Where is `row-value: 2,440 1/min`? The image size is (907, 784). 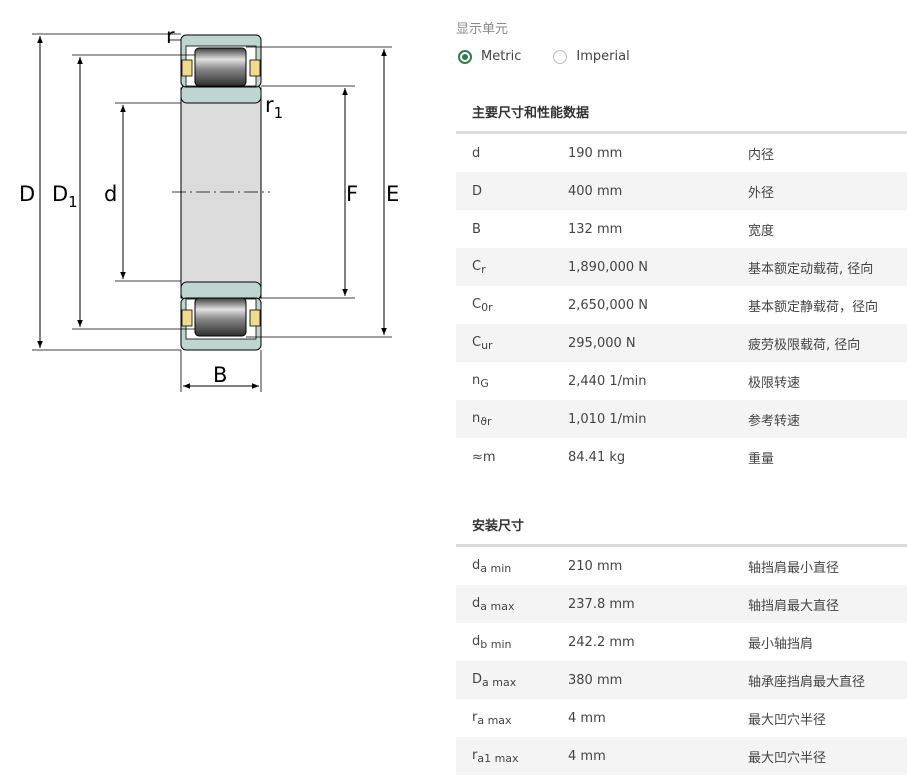 row-value: 2,440 1/min is located at coordinates (607, 381).